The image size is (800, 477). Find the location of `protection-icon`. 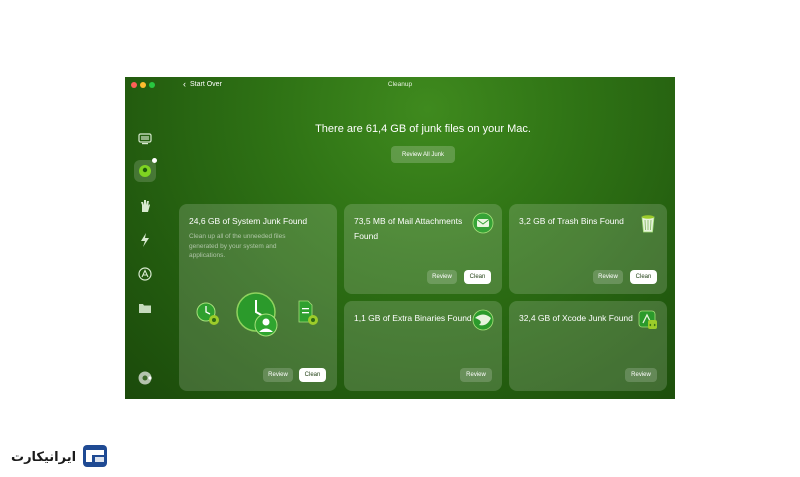

protection-icon is located at coordinates (145, 206).